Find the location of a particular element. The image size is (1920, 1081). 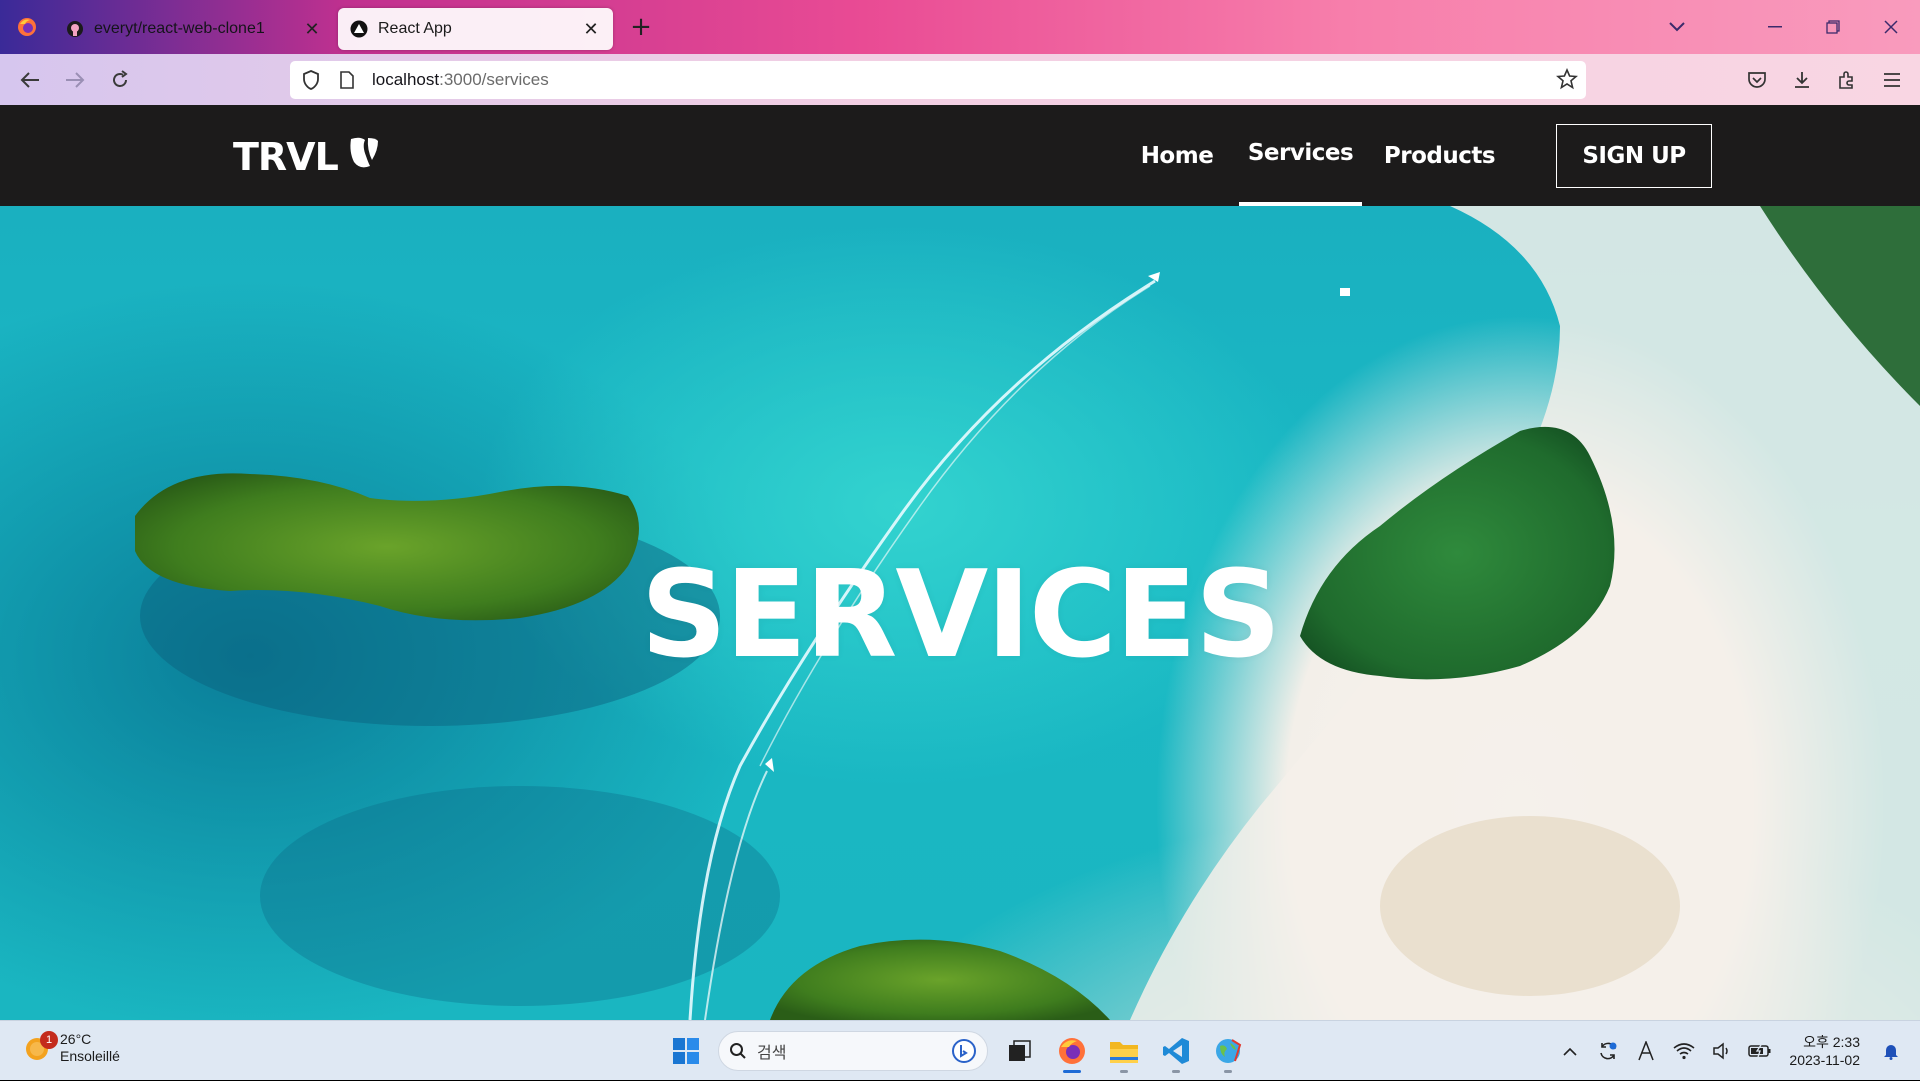

task-view-icon is located at coordinates (1020, 1051).